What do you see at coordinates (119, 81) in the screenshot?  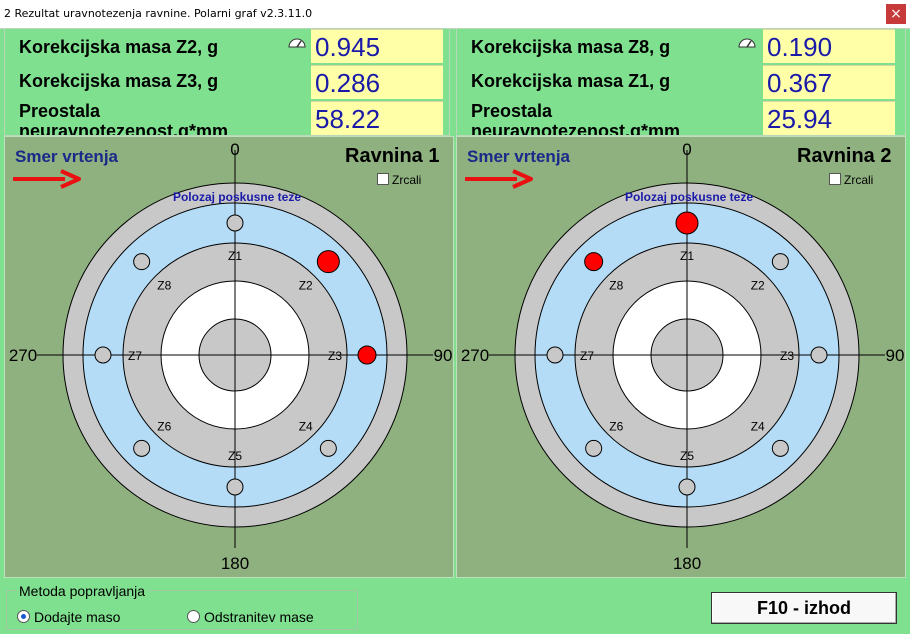 I see `left-label-z3: Korekcijska masa Z3, g` at bounding box center [119, 81].